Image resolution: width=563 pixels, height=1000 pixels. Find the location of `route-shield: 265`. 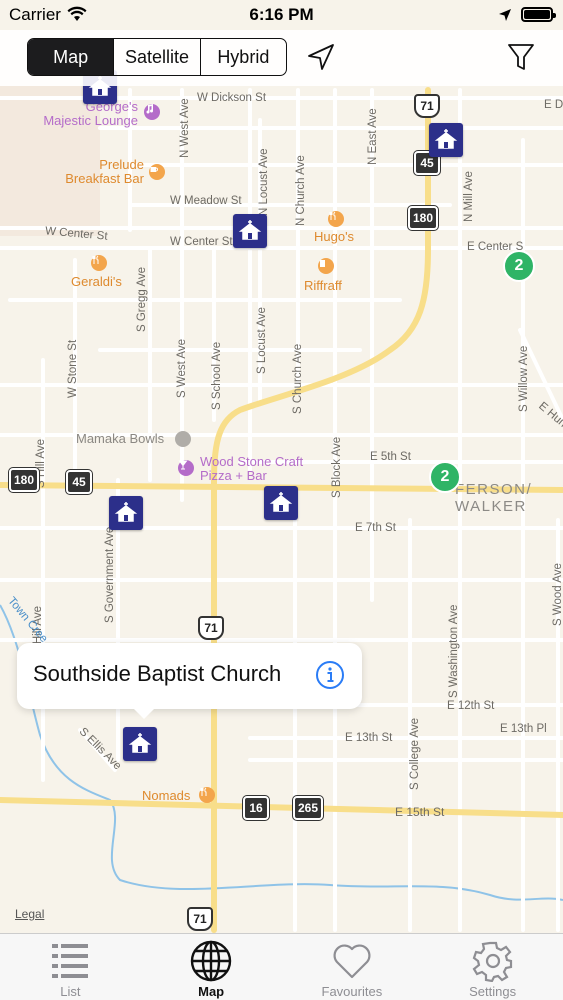

route-shield: 265 is located at coordinates (308, 808).